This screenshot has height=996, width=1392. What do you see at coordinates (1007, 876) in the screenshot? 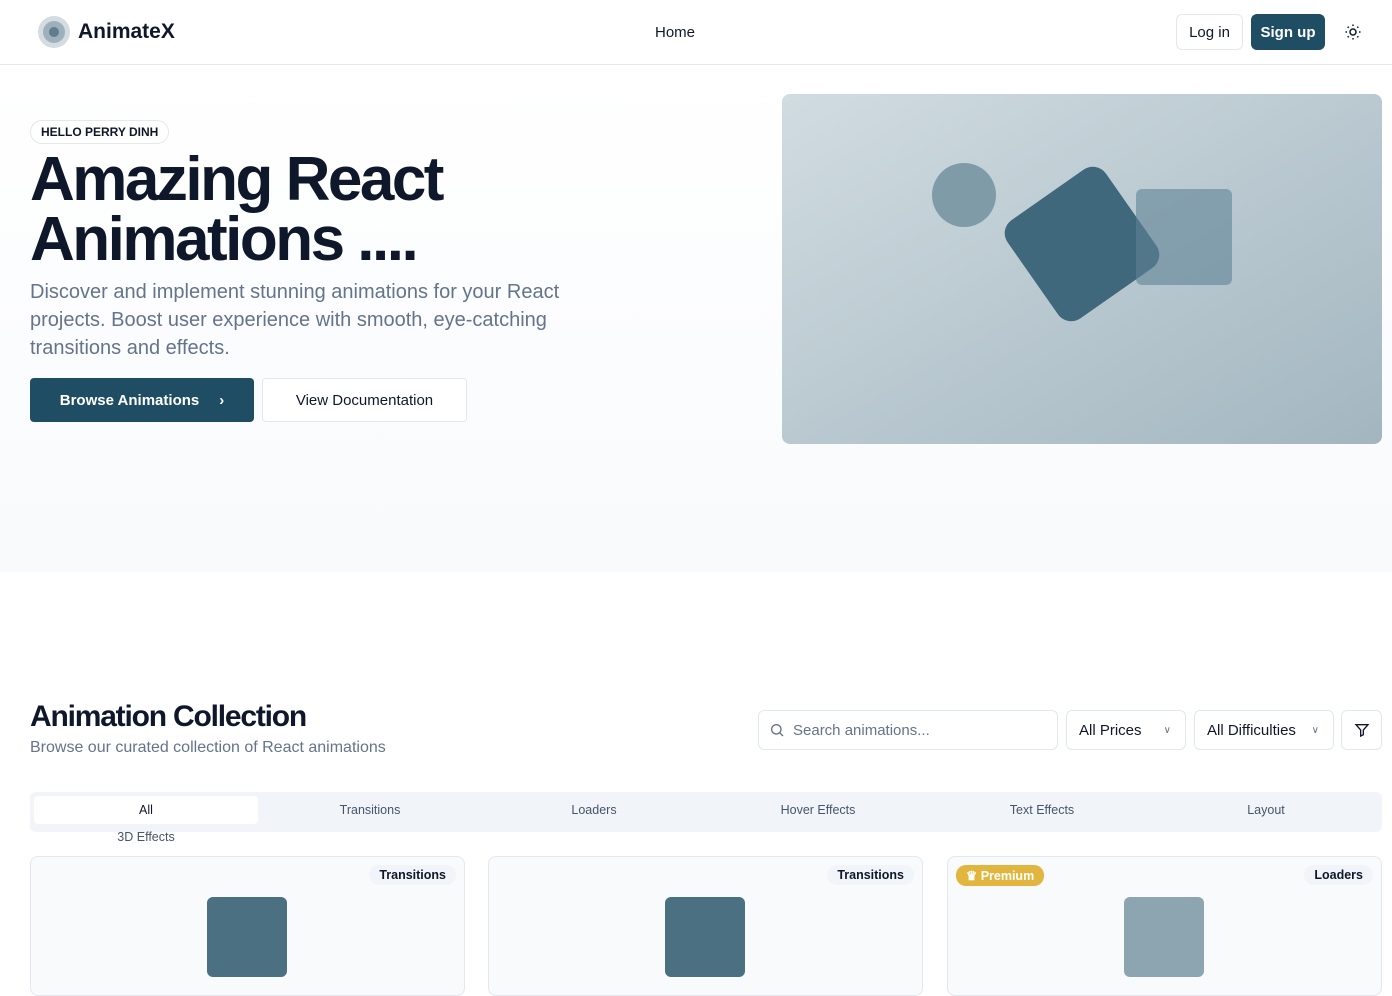
I see `premium-label: Premium` at bounding box center [1007, 876].